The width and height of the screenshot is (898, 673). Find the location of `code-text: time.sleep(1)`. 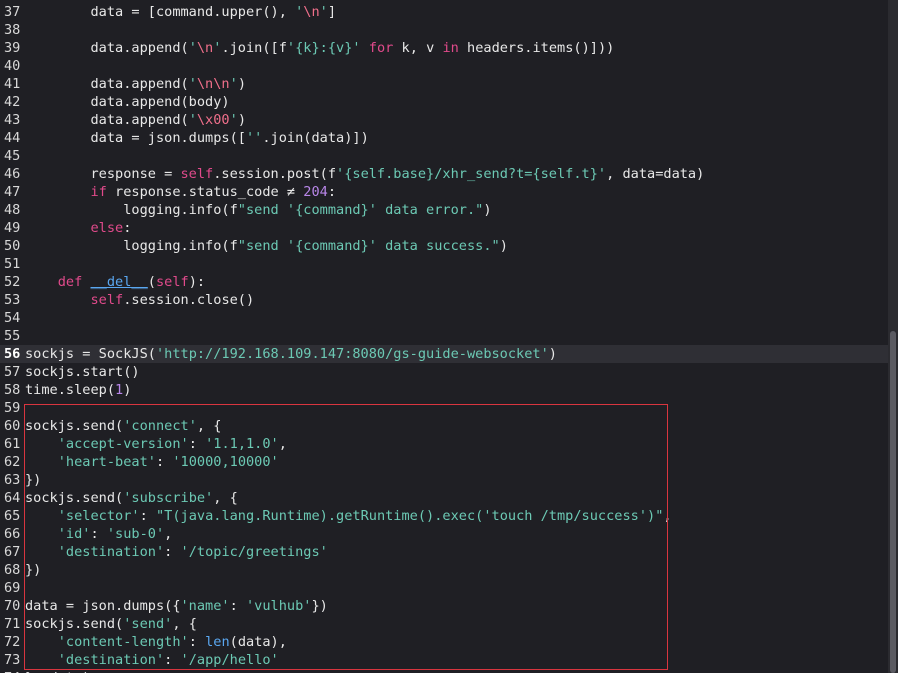

code-text: time.sleep(1) is located at coordinates (78, 390).